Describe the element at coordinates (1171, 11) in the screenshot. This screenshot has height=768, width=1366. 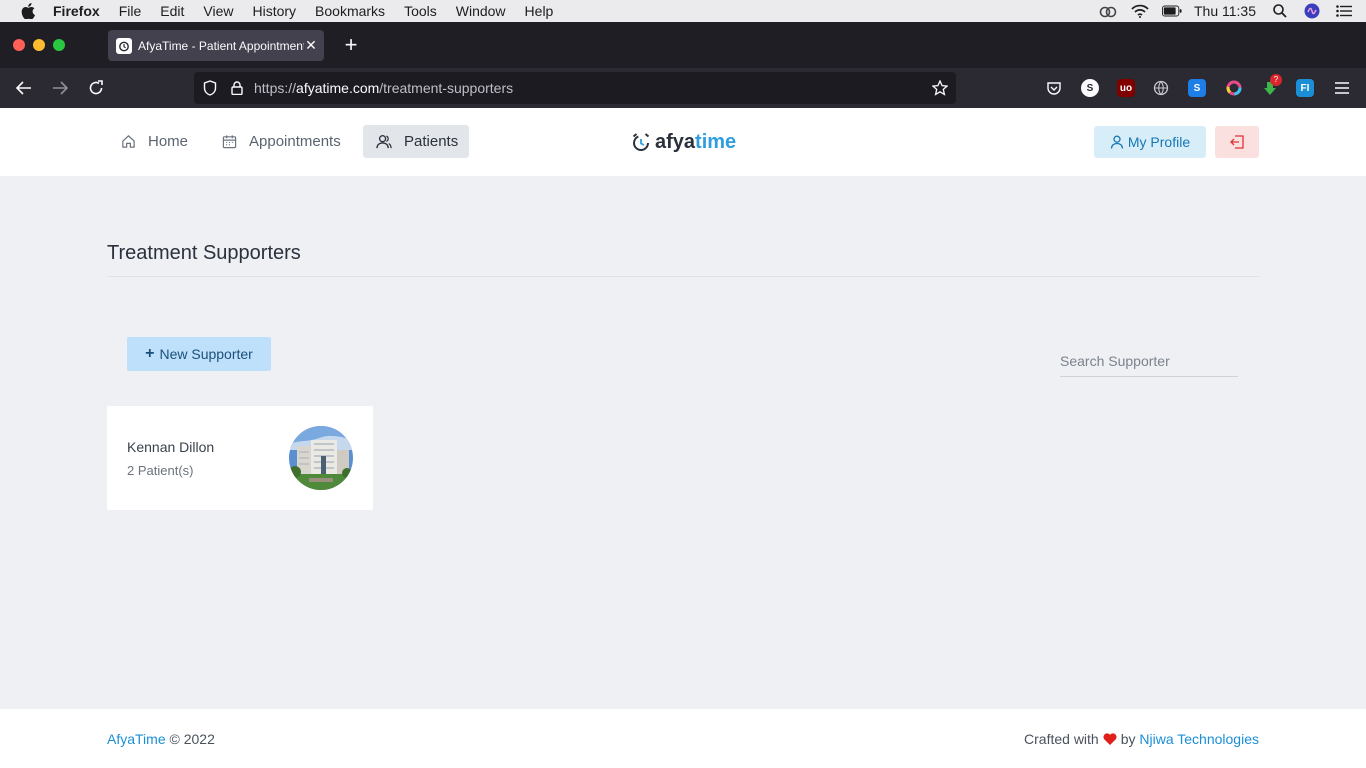
I see `battery-icon` at that location.